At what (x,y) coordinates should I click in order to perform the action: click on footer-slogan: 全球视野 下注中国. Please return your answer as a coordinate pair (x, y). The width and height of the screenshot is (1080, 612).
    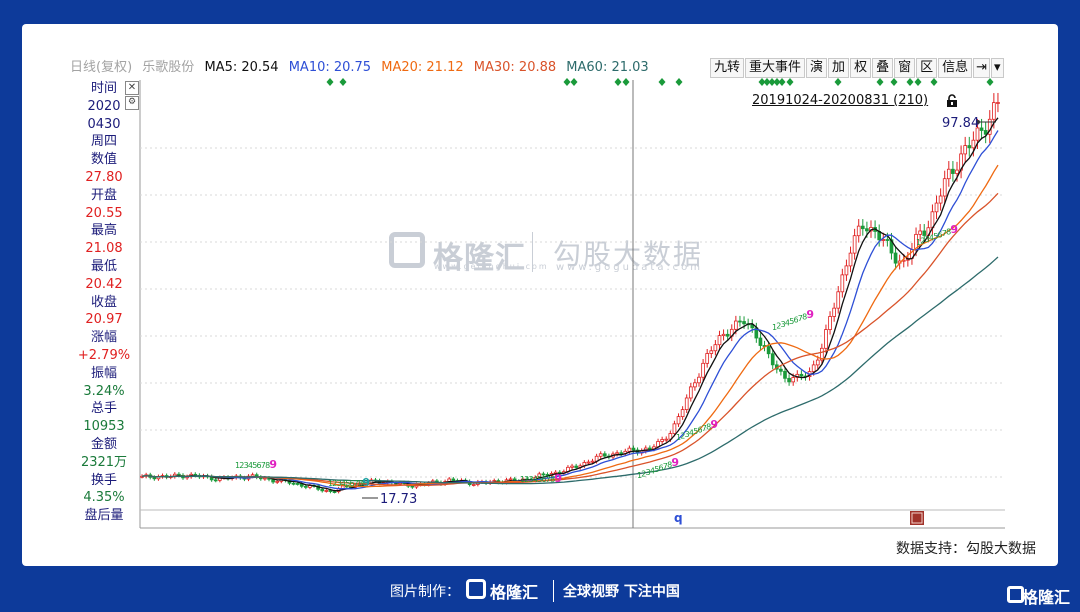
    Looking at the image, I should click on (621, 592).